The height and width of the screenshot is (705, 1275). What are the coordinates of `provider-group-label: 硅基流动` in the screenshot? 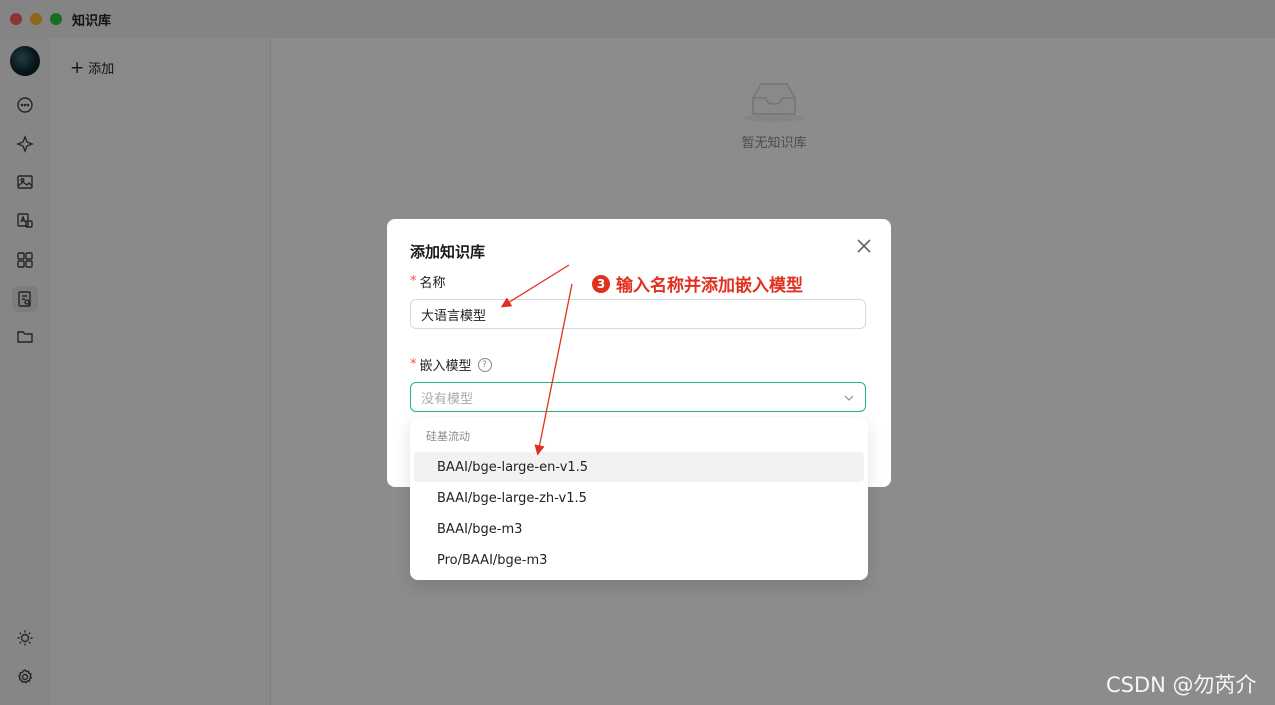 It's located at (448, 436).